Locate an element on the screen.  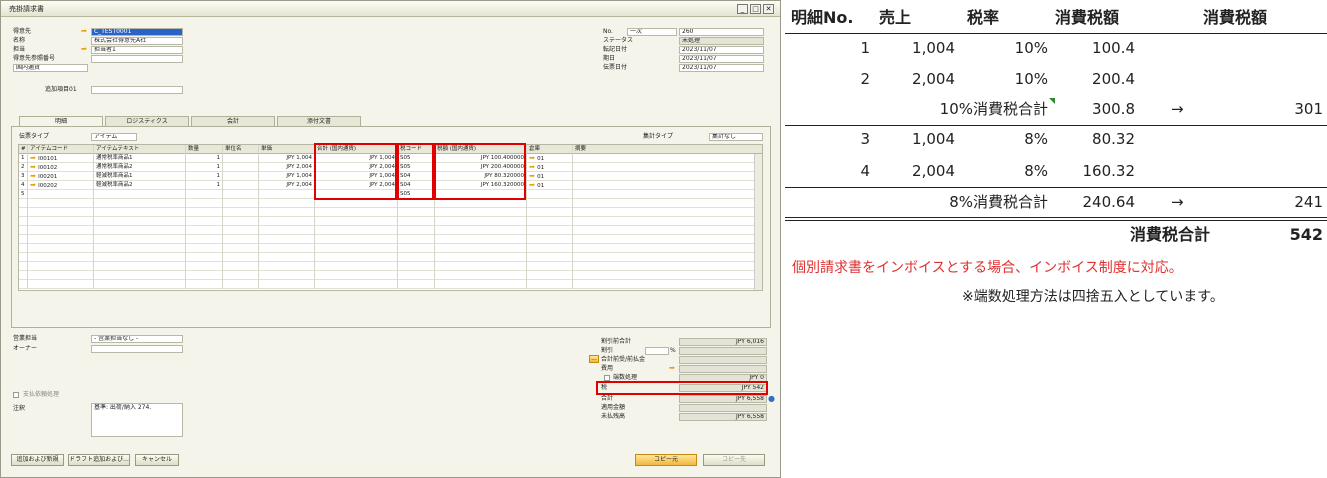
table-cell: 3 is located at coordinates (23, 176).